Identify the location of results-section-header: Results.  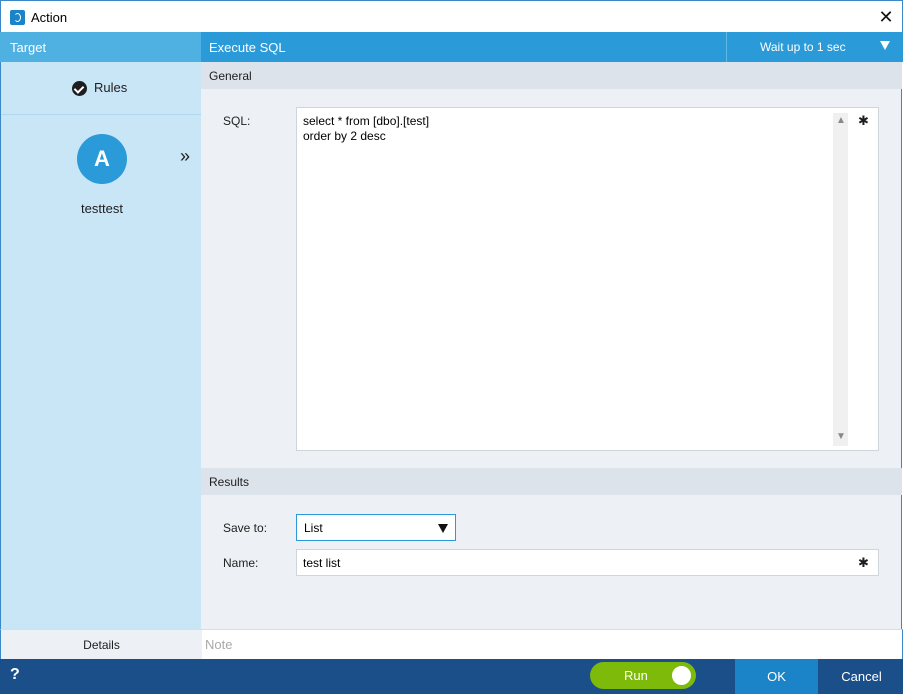
(551, 481).